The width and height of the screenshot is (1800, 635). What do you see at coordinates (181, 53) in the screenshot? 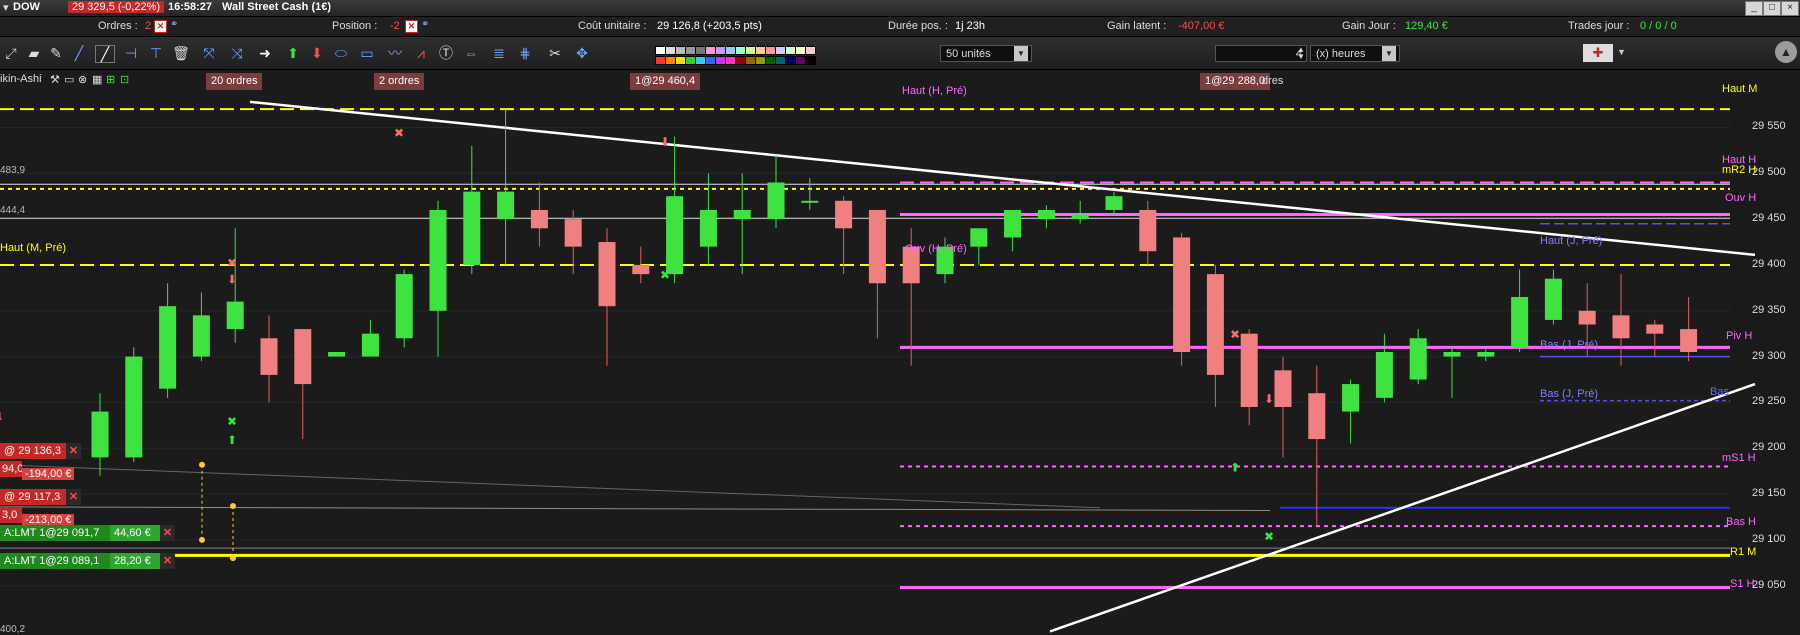
I see `trash-icon: 🗑` at bounding box center [181, 53].